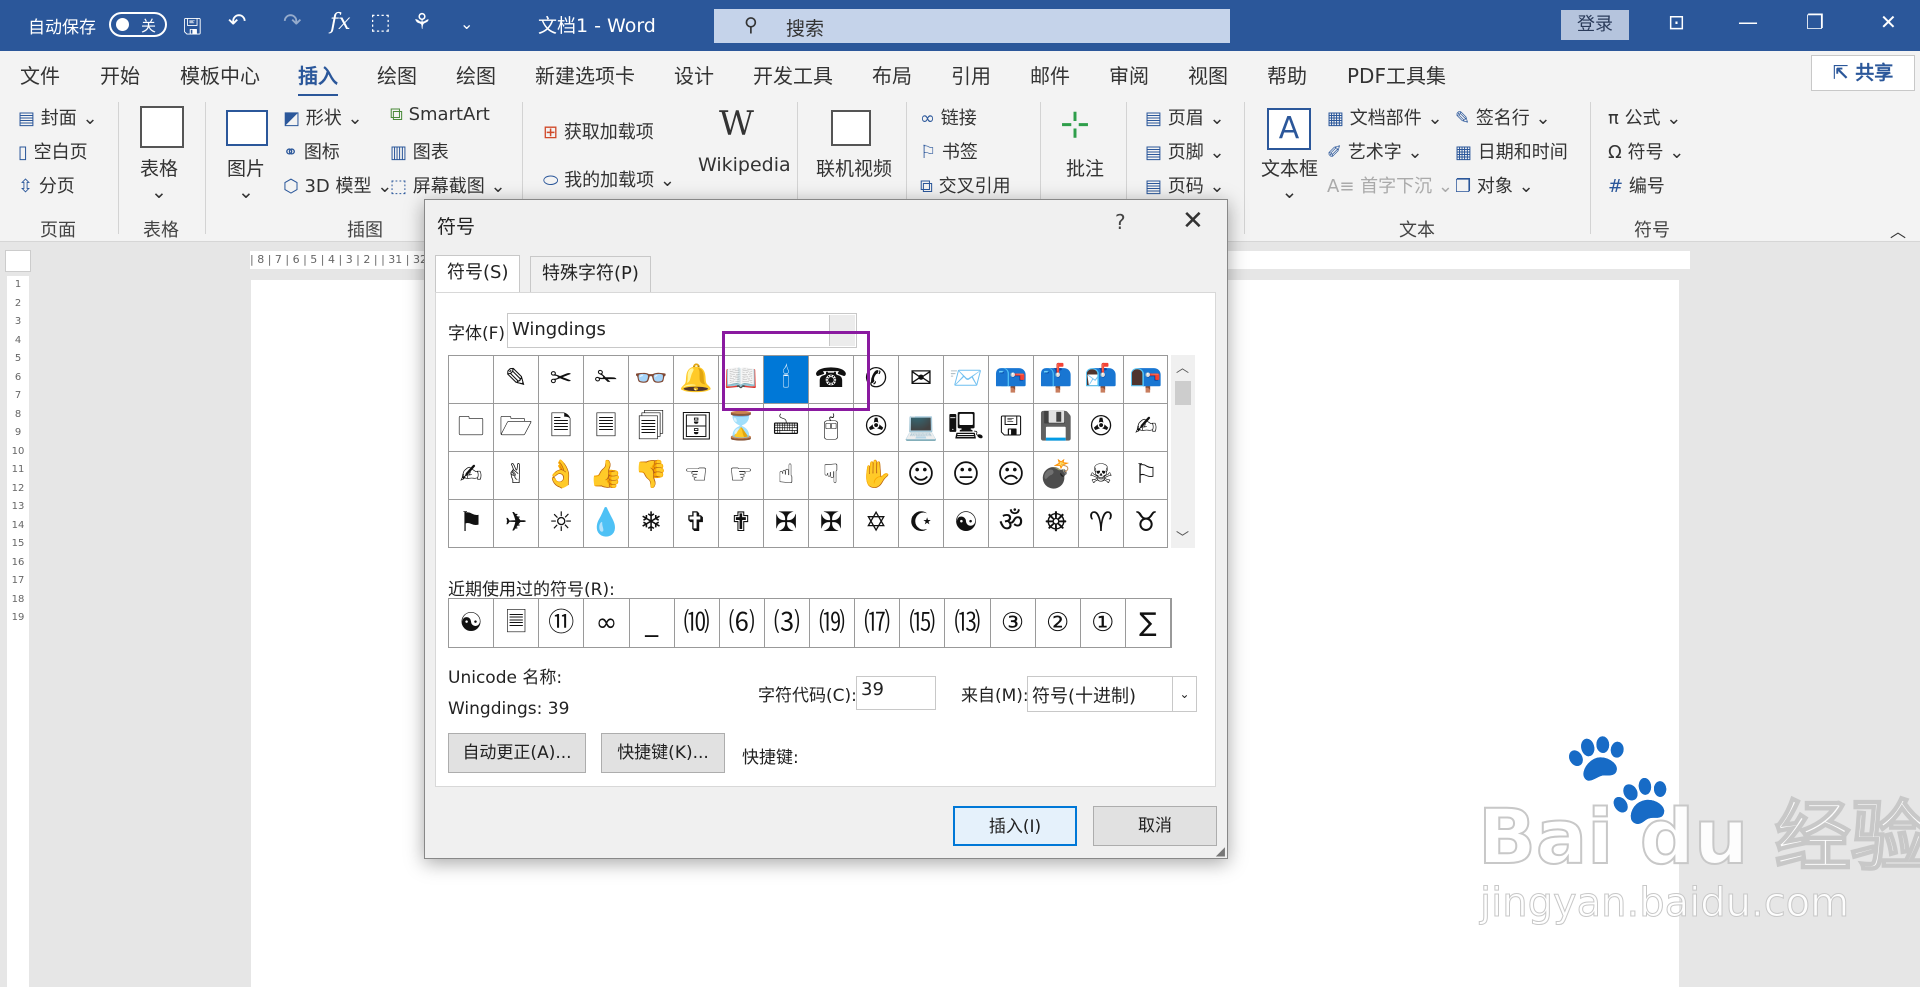  I want to click on ribbon-display-icon: ⊡, so click(1676, 22).